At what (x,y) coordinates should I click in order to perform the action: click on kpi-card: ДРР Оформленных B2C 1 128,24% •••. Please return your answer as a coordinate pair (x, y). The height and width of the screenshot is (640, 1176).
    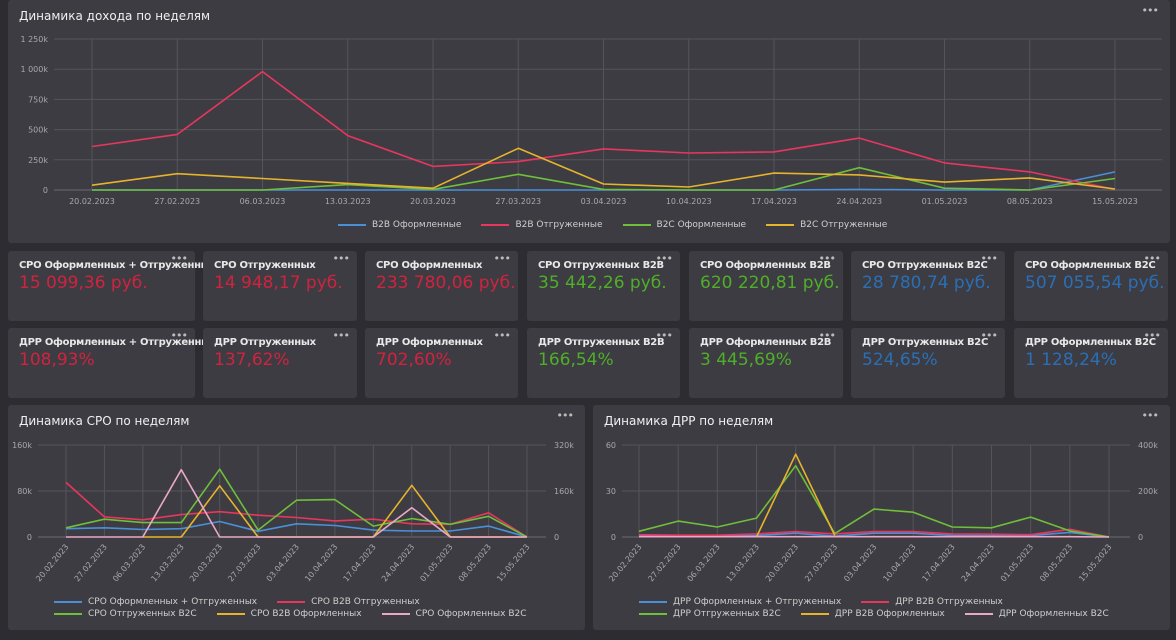
    Looking at the image, I should click on (1091, 363).